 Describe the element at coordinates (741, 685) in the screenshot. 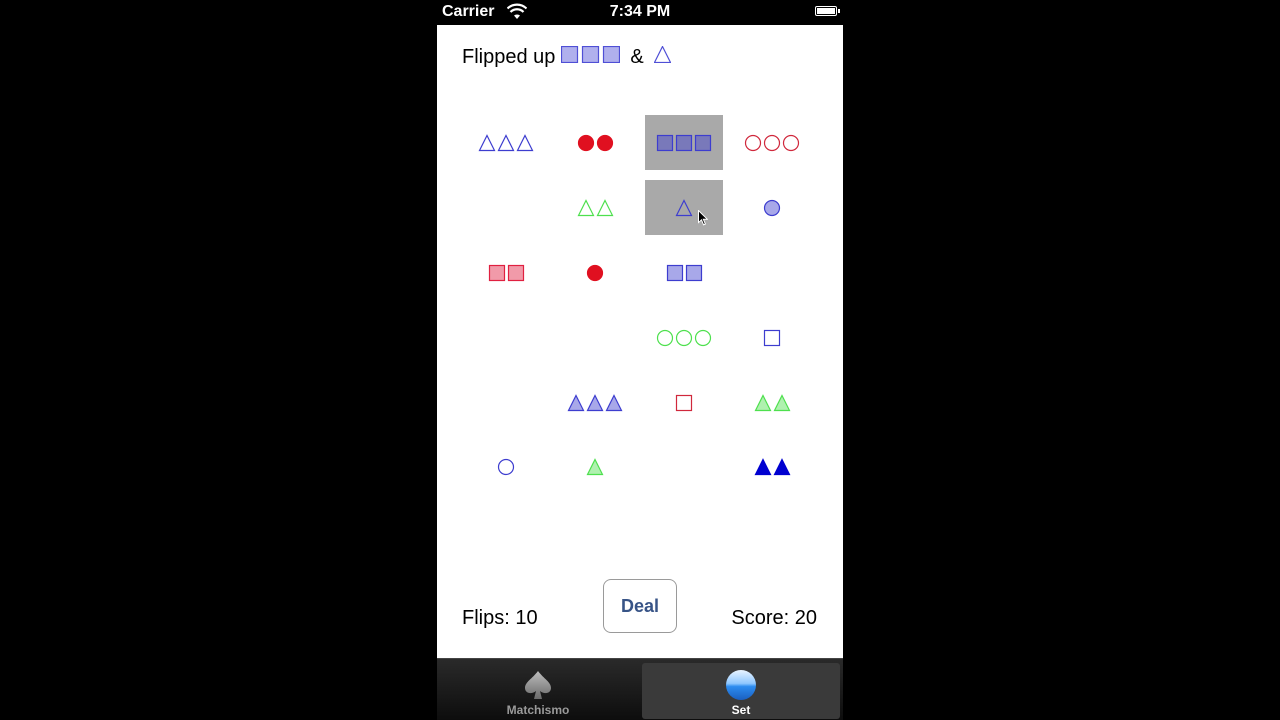

I see `set-icon` at that location.